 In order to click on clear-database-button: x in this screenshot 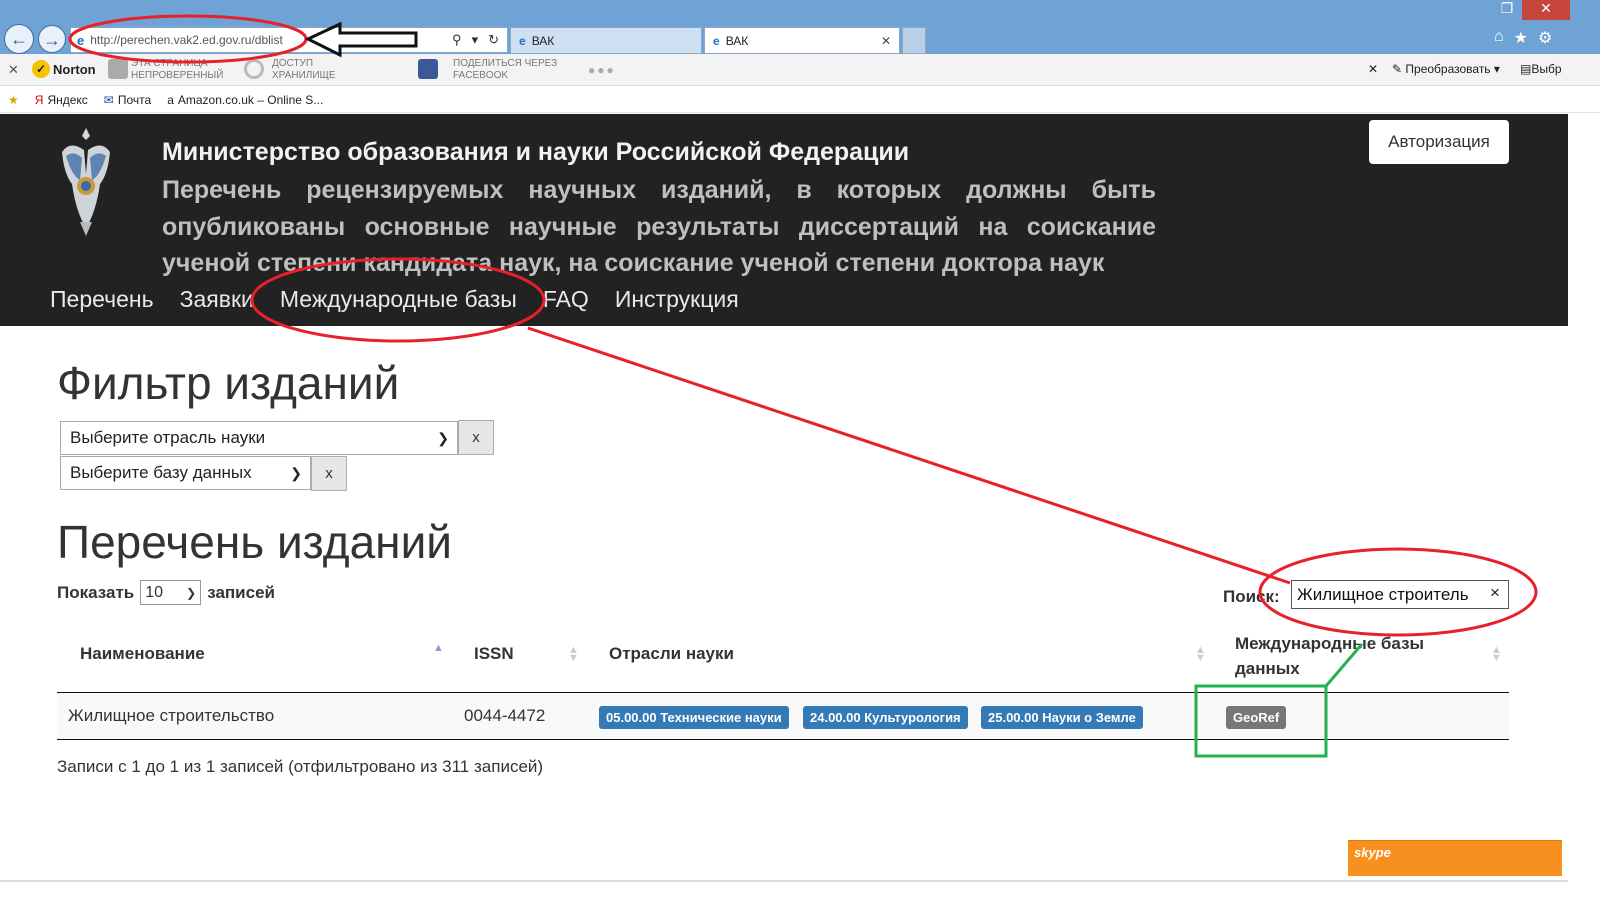, I will do `click(329, 473)`.